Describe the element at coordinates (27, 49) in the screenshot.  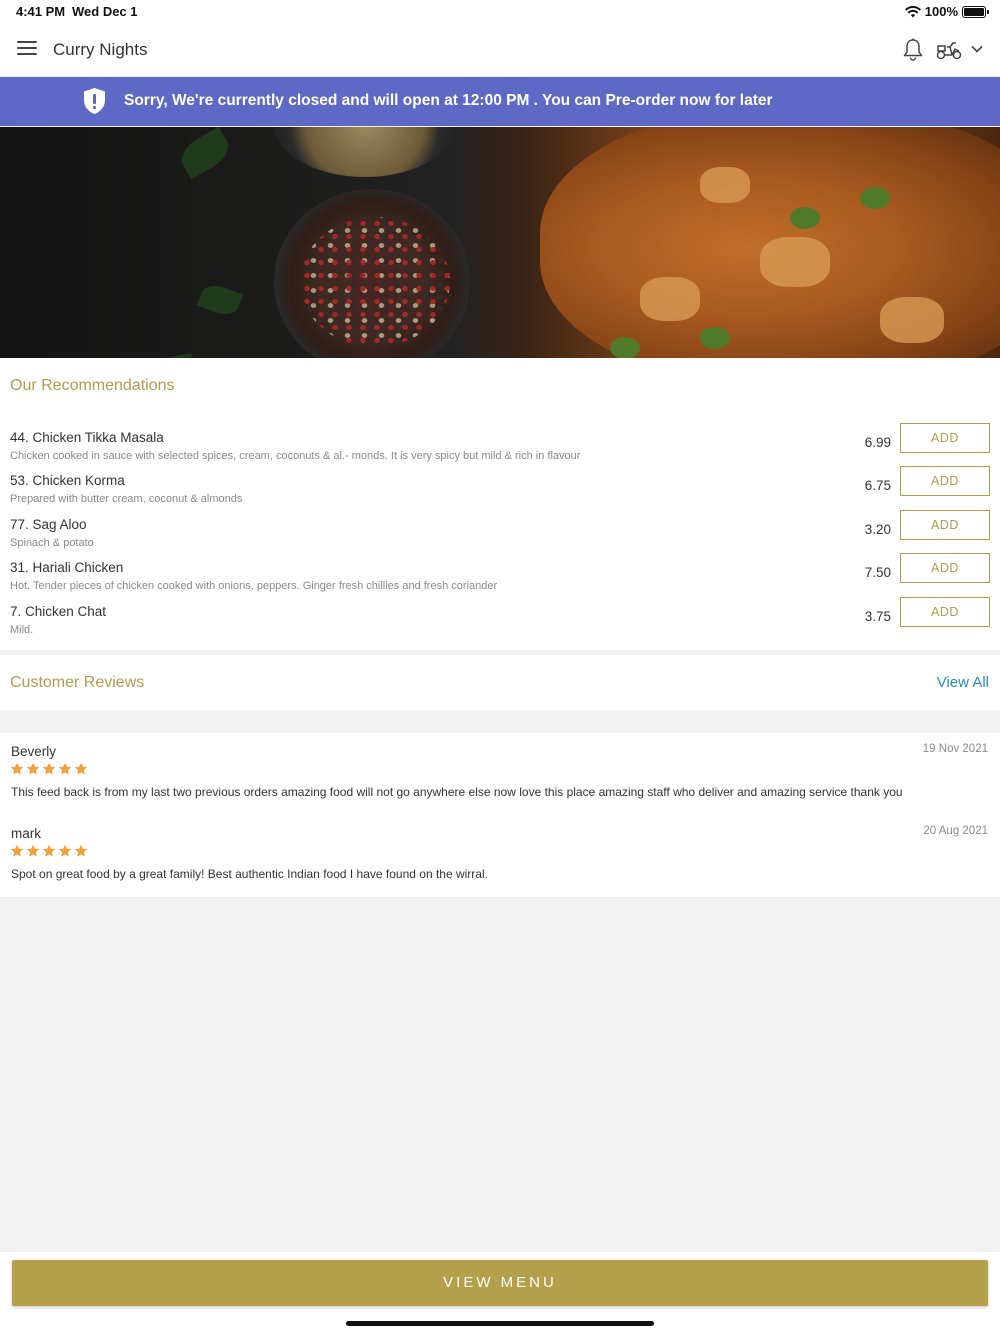
I see `menu-icon` at that location.